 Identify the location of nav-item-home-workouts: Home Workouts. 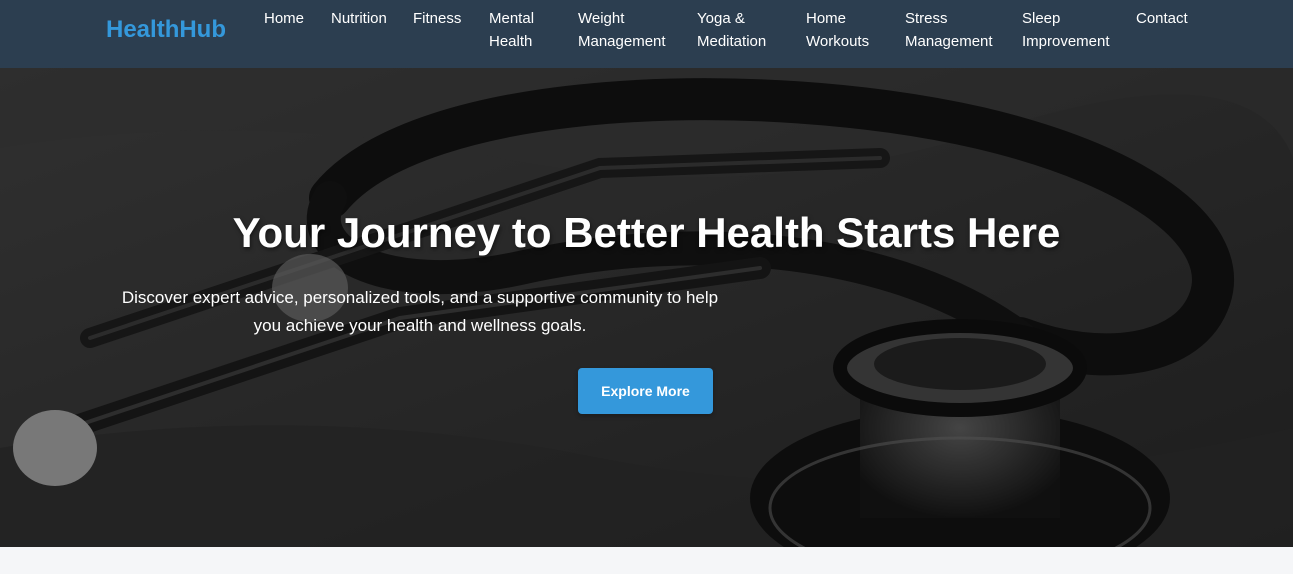
(837, 30).